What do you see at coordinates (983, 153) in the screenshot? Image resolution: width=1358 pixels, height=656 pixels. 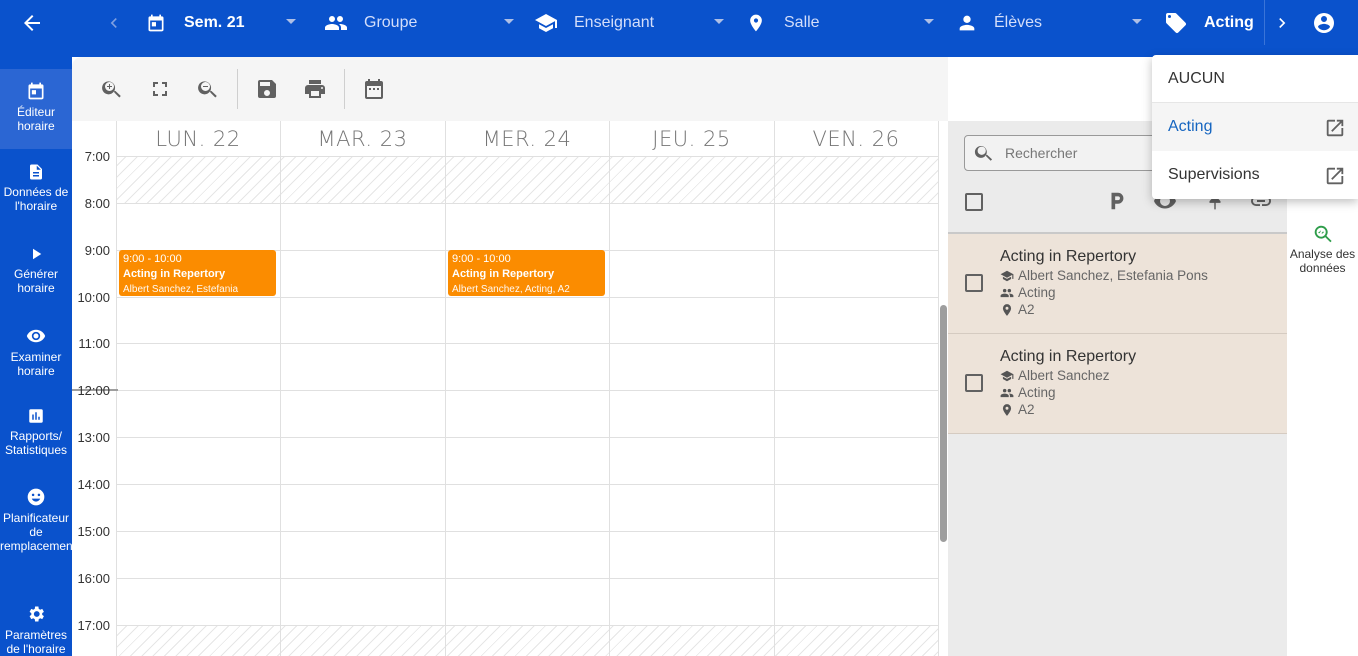 I see `search-icon` at bounding box center [983, 153].